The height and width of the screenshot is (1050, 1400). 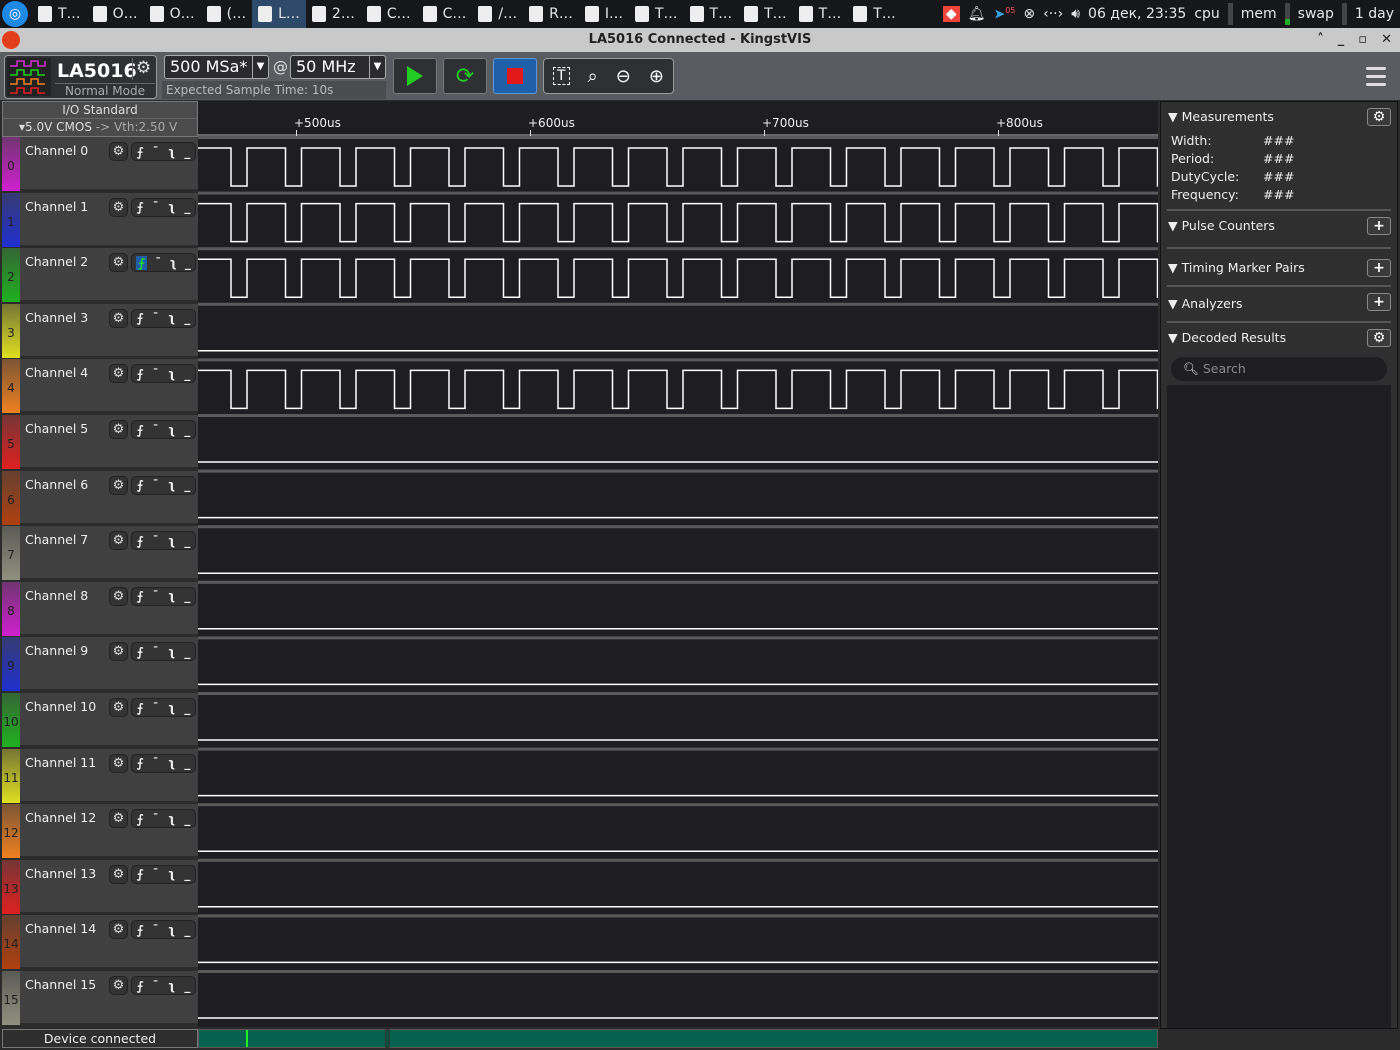 What do you see at coordinates (56, 372) in the screenshot?
I see `channel-name: Channel 4` at bounding box center [56, 372].